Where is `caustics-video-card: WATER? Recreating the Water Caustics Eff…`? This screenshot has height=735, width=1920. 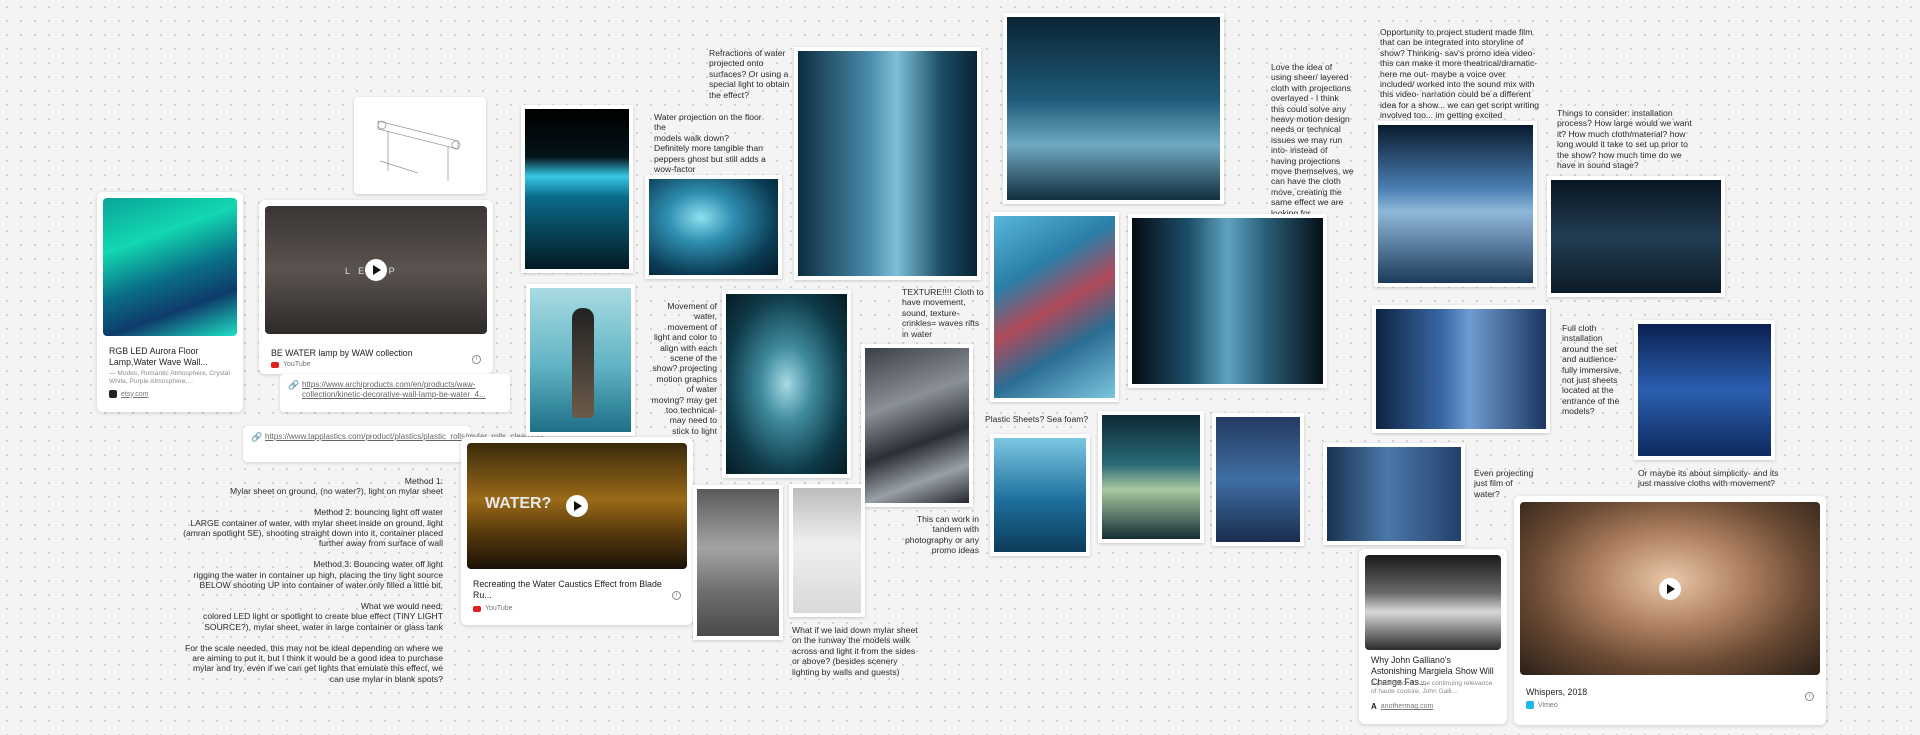 caustics-video-card: WATER? Recreating the Water Caustics Eff… is located at coordinates (577, 531).